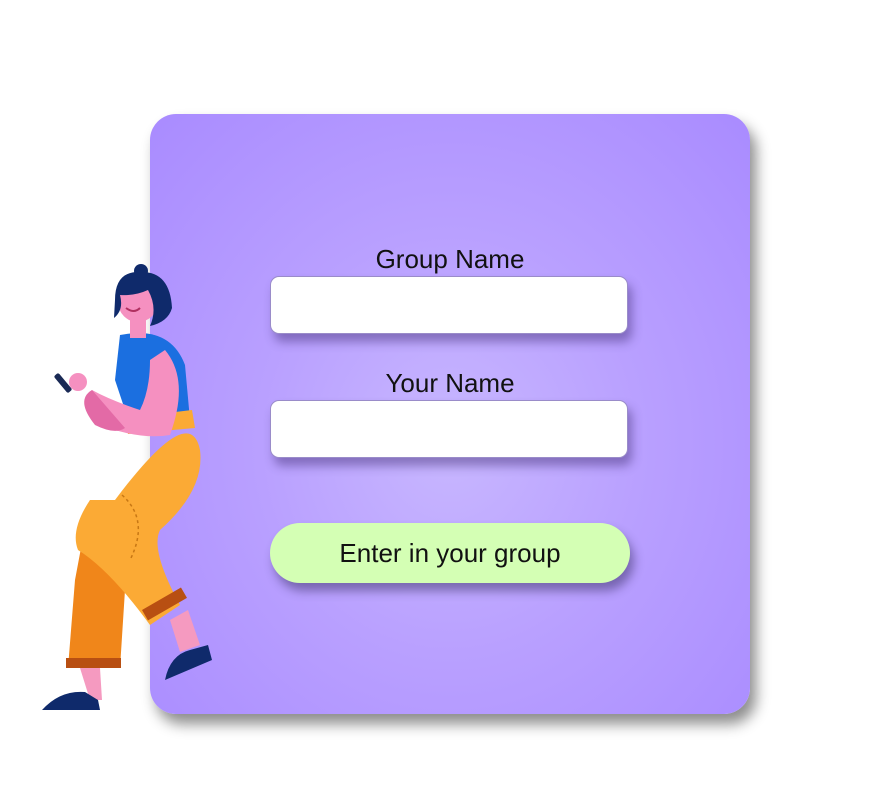 This screenshot has width=875, height=812. Describe the element at coordinates (449, 305) in the screenshot. I see `group-name-input` at that location.